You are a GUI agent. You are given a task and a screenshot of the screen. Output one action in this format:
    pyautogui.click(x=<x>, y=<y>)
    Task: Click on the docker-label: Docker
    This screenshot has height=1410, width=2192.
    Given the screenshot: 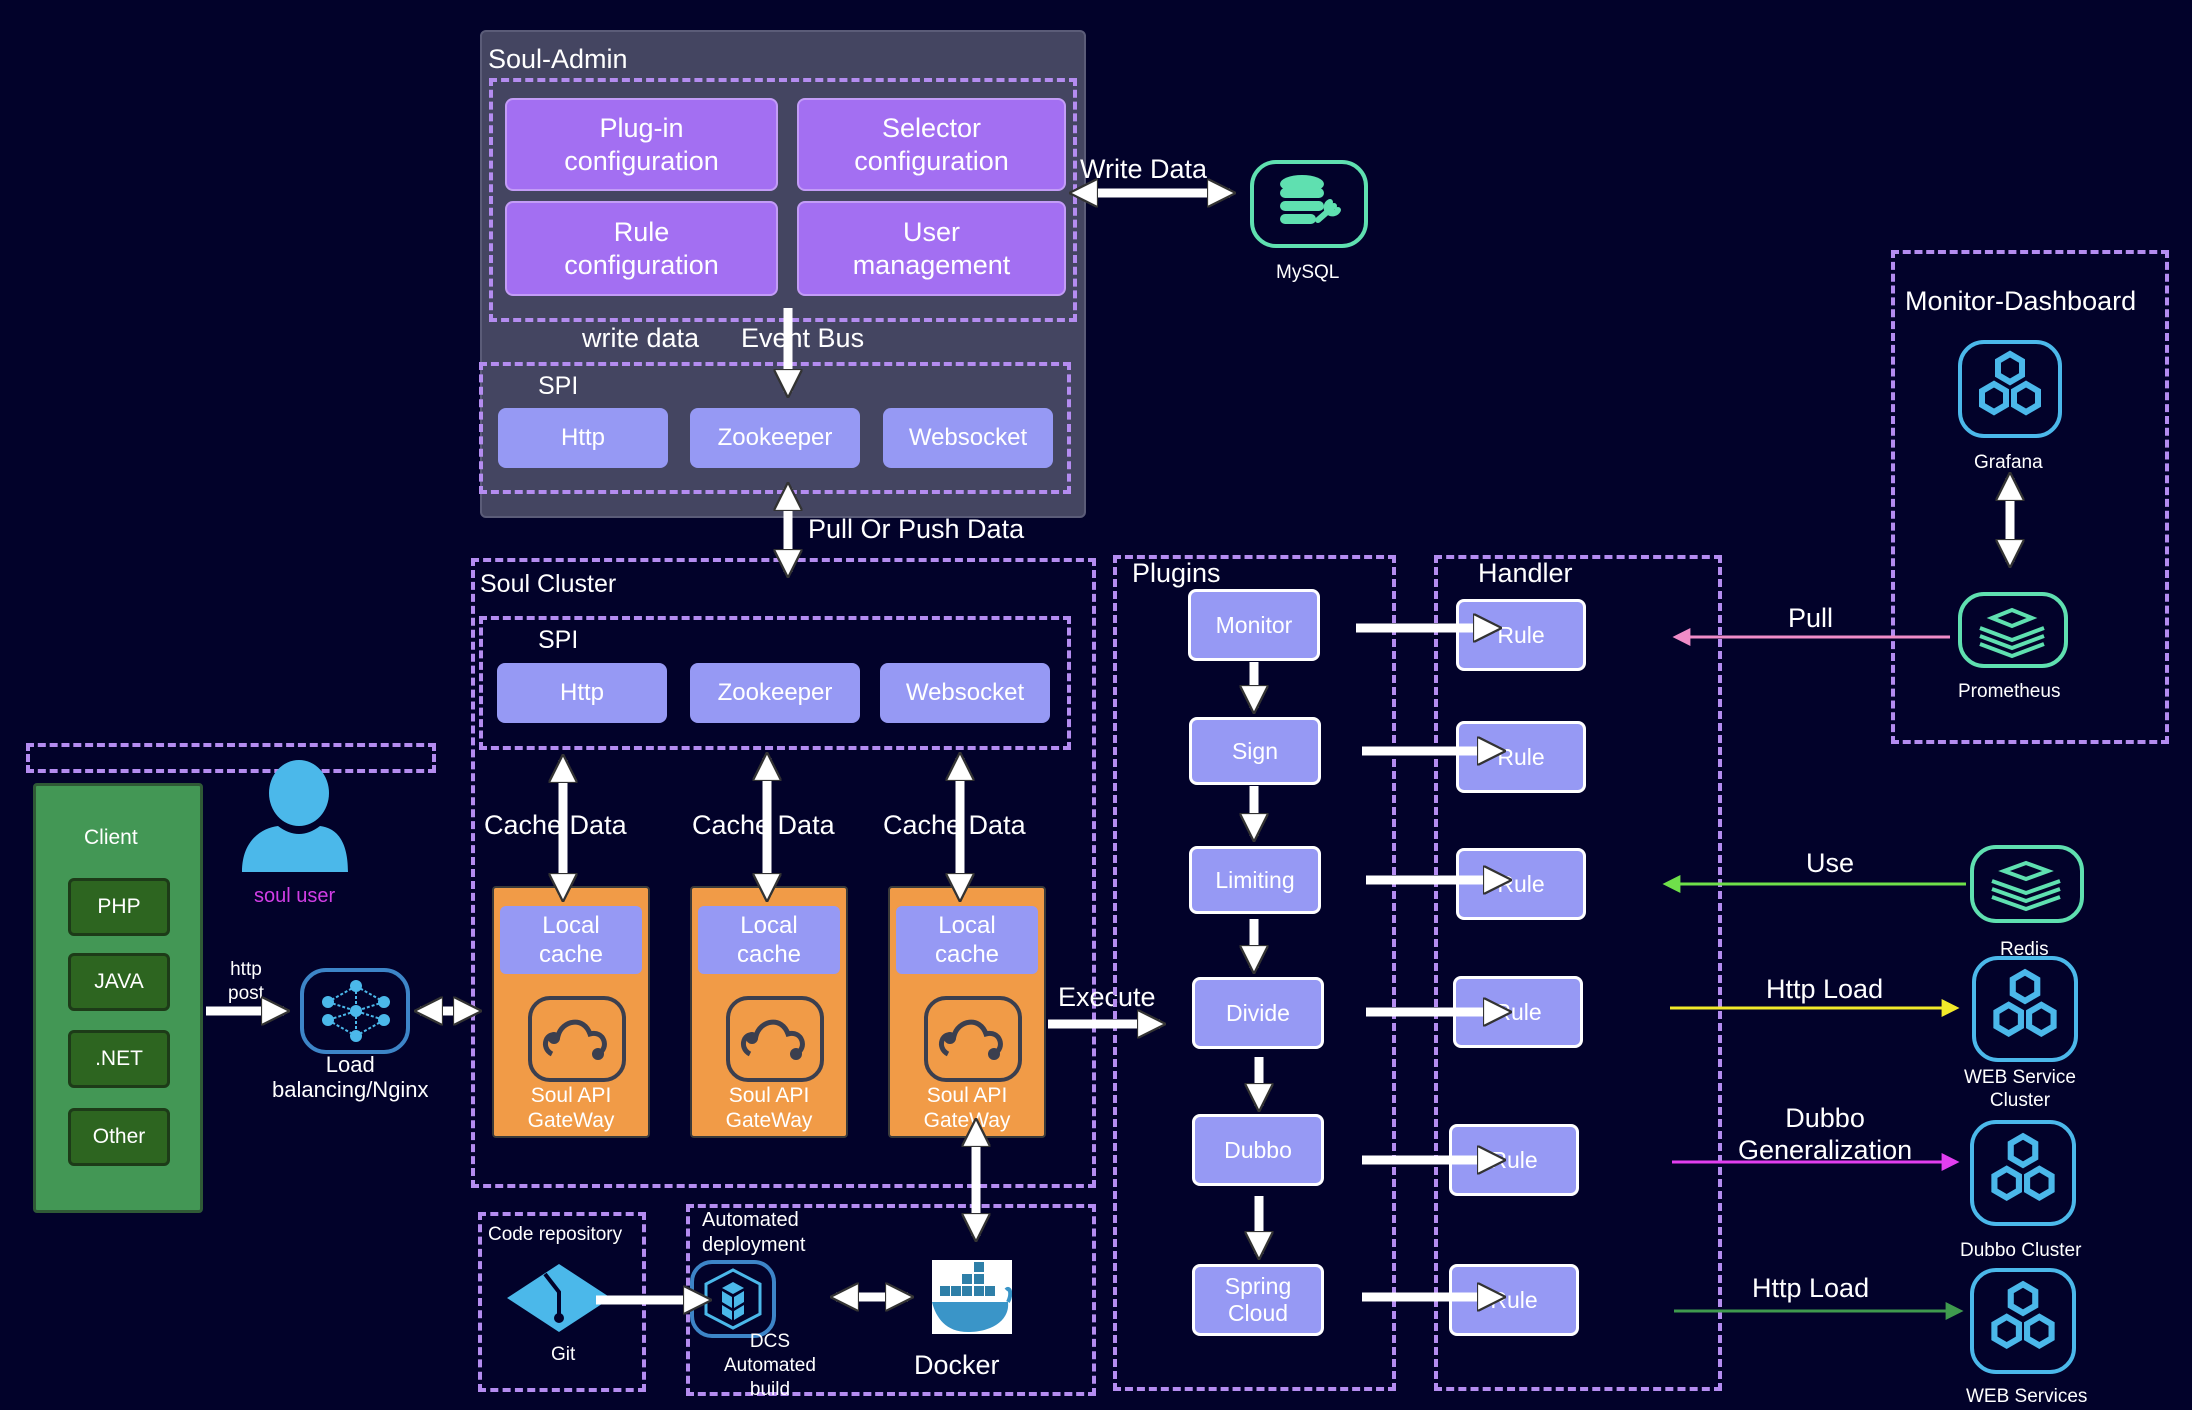 What is the action you would take?
    pyautogui.click(x=957, y=1365)
    